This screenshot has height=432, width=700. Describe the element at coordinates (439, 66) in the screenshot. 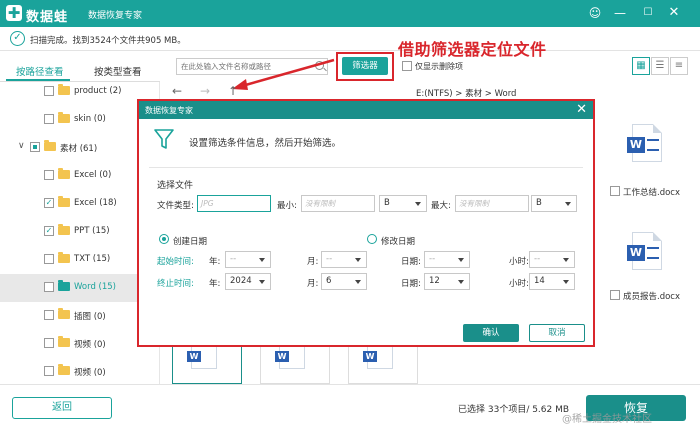

I see `only-deleted-label: 仅显示删除项` at that location.